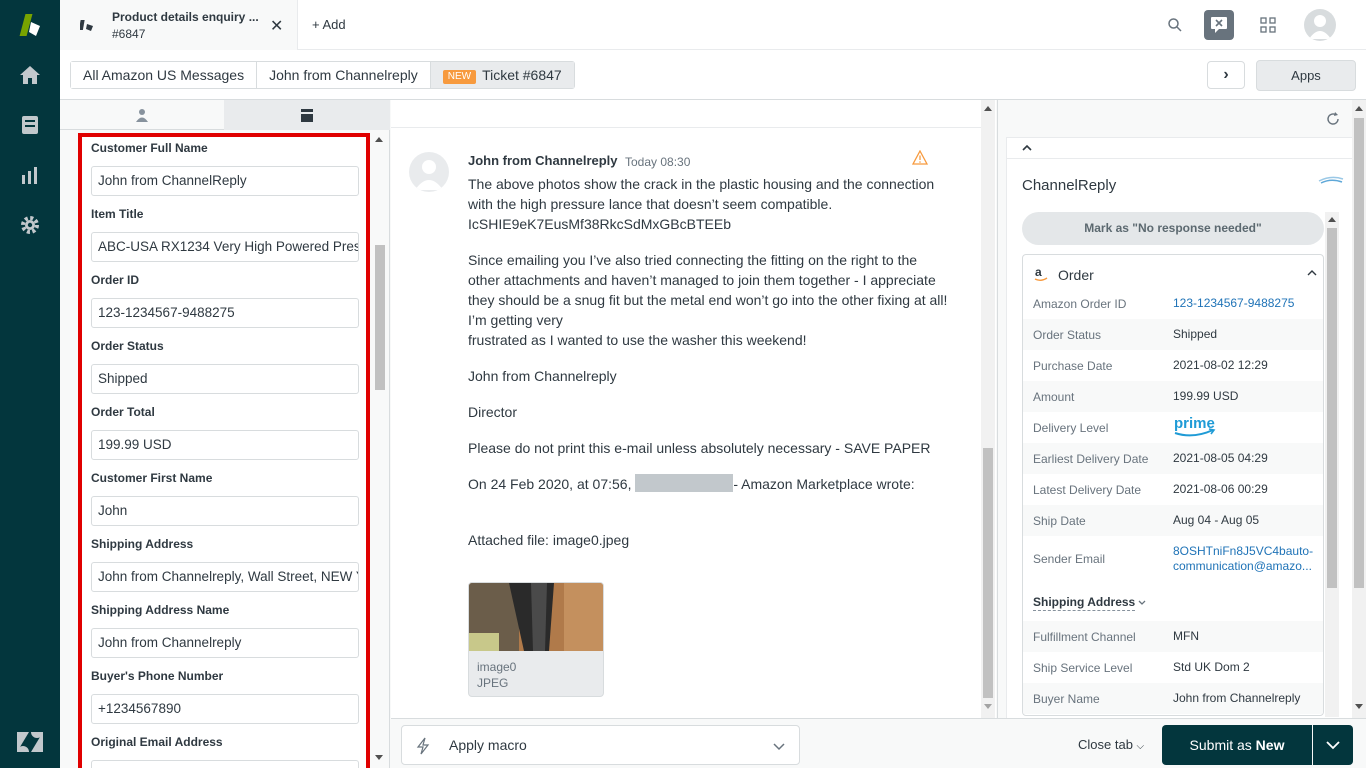 The width and height of the screenshot is (1366, 768). Describe the element at coordinates (1173, 273) in the screenshot. I see `order-header: a Order` at that location.